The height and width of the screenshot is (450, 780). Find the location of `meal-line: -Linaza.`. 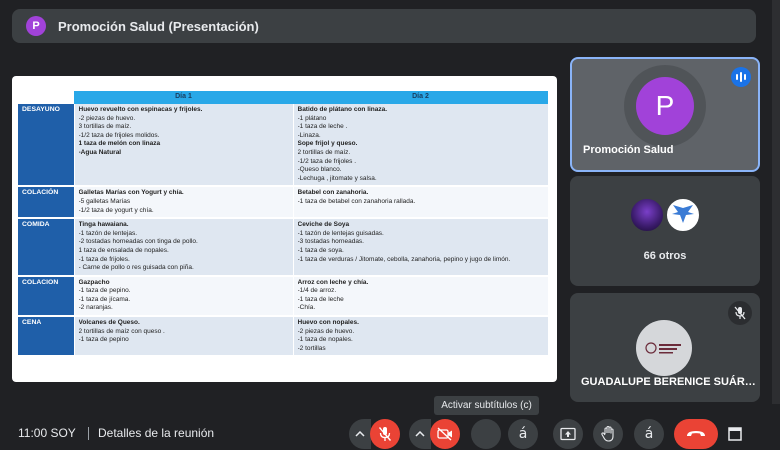

meal-line: -Linaza. is located at coordinates (309, 135).